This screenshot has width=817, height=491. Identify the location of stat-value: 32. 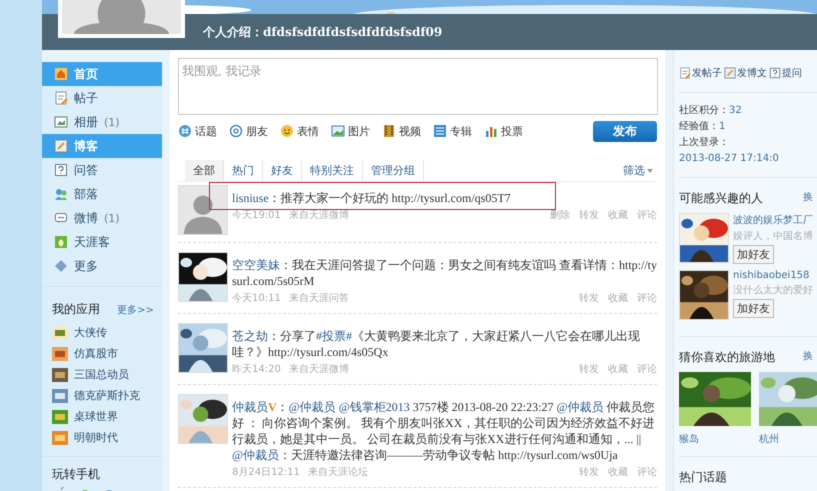
(735, 111).